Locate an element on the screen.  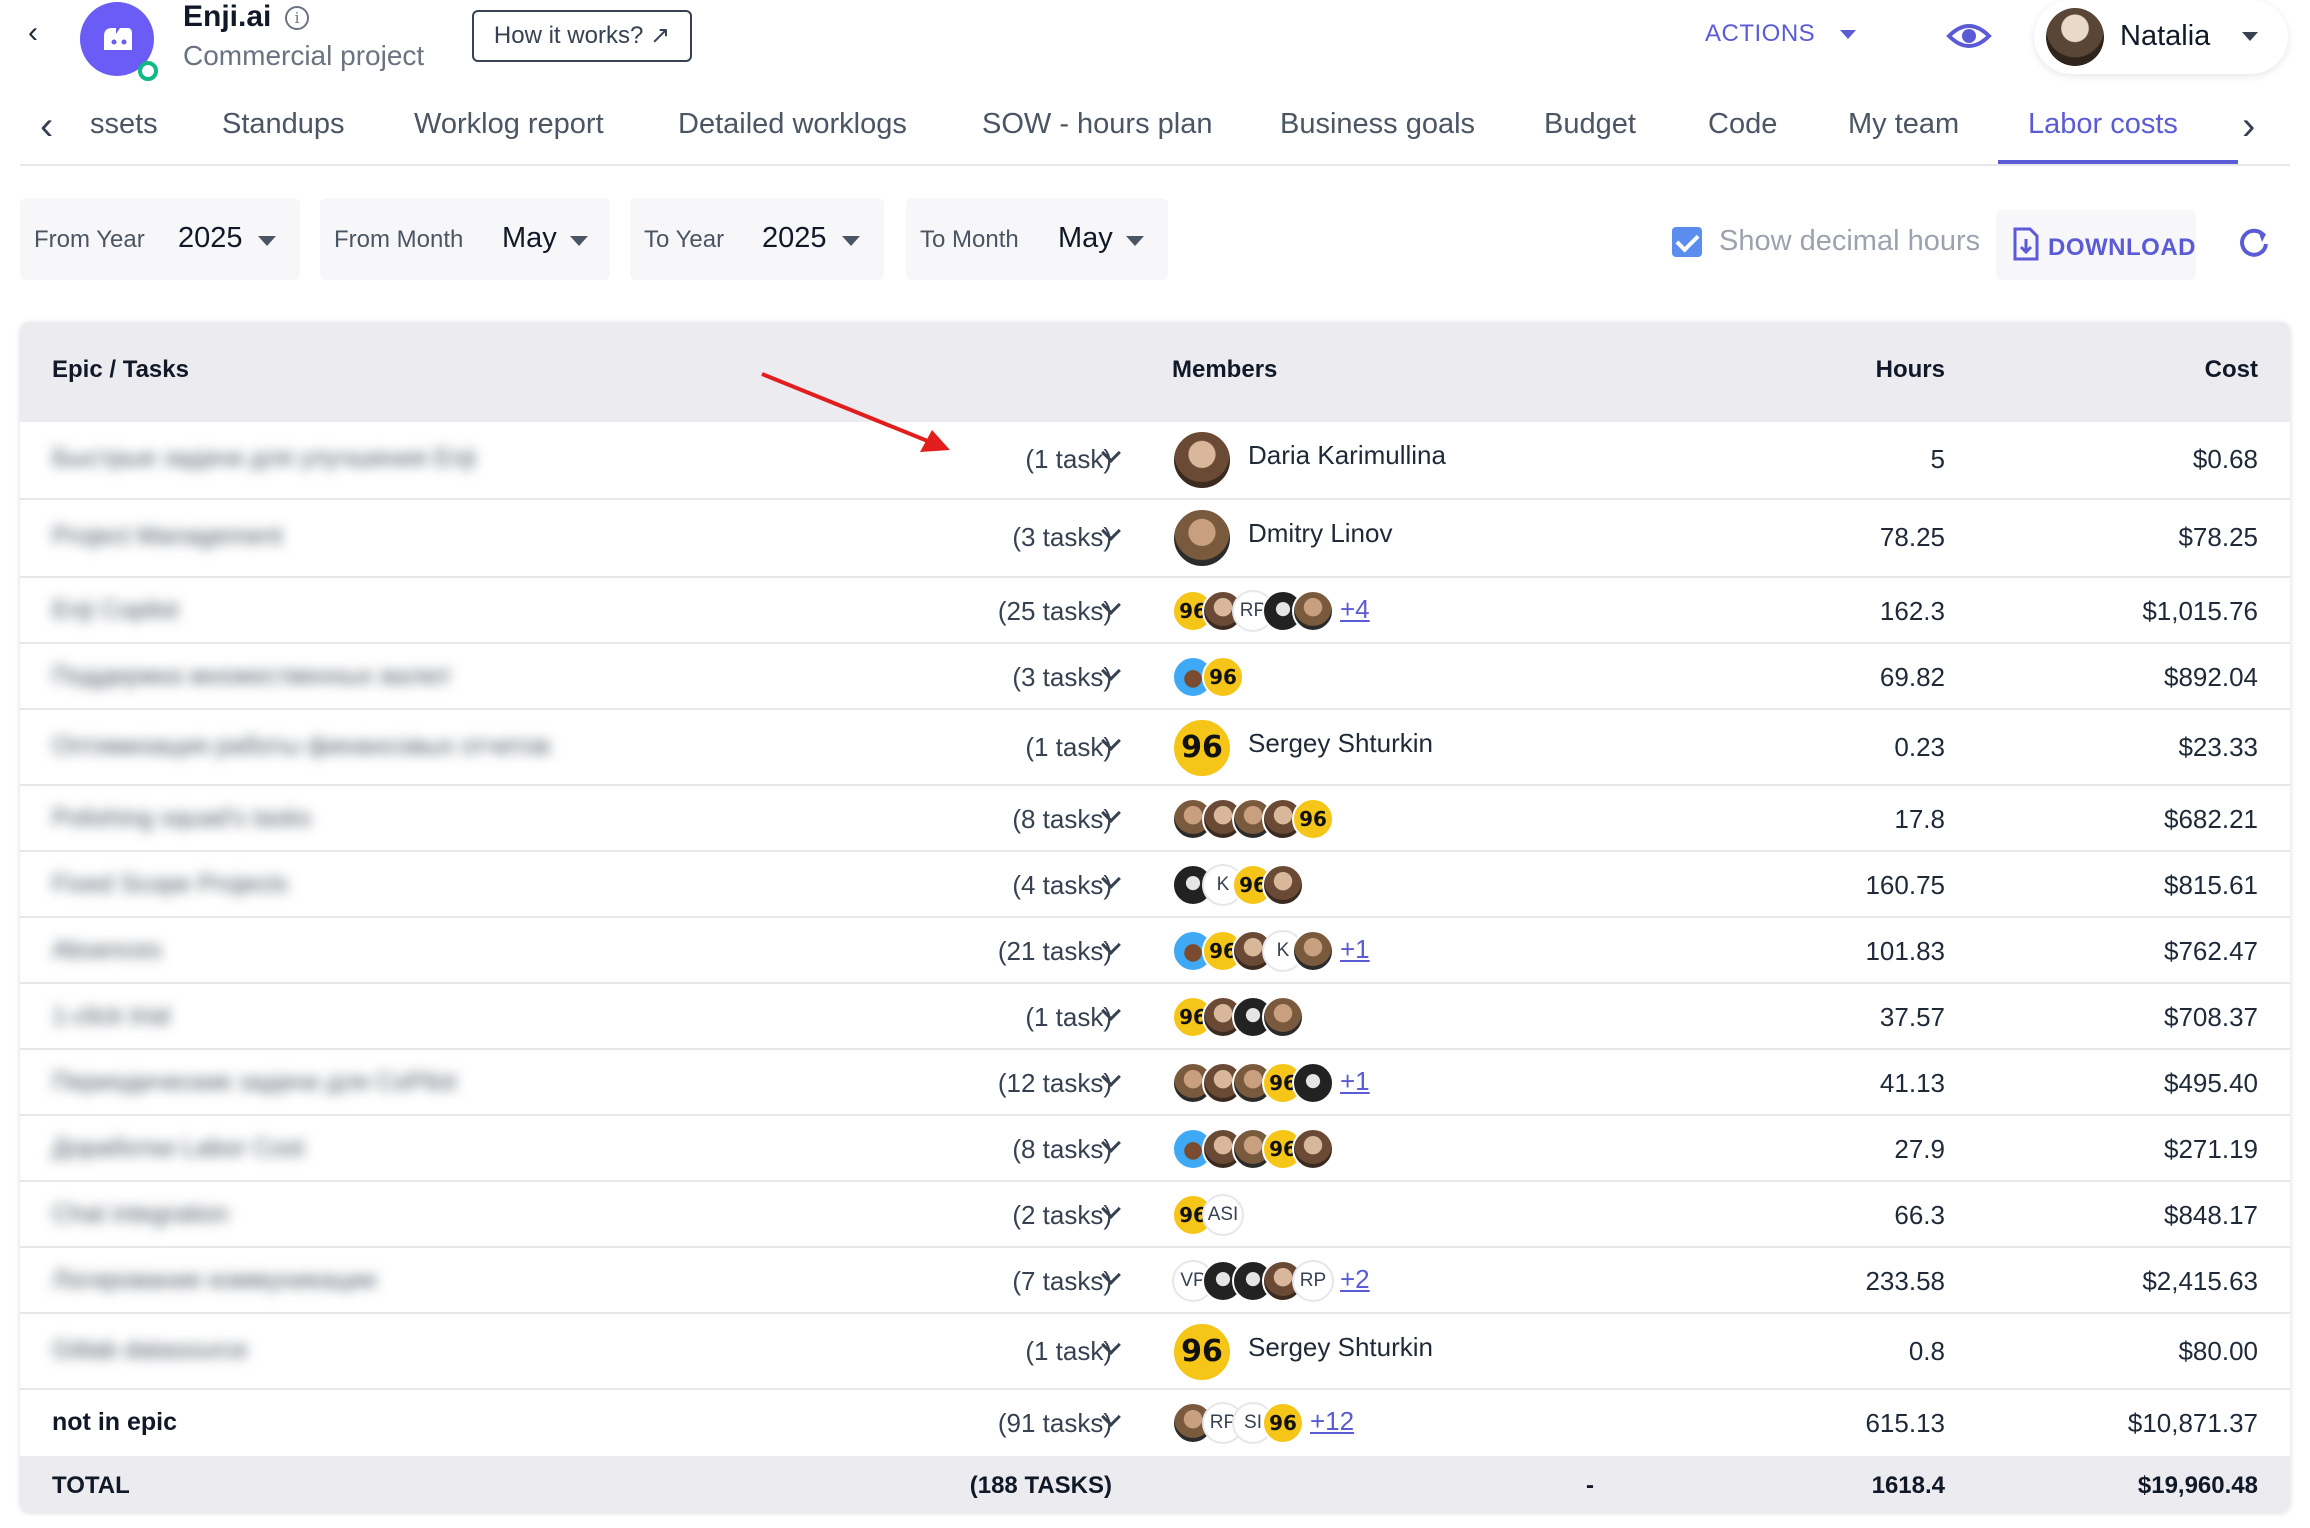
tab-code: Code is located at coordinates (1742, 124).